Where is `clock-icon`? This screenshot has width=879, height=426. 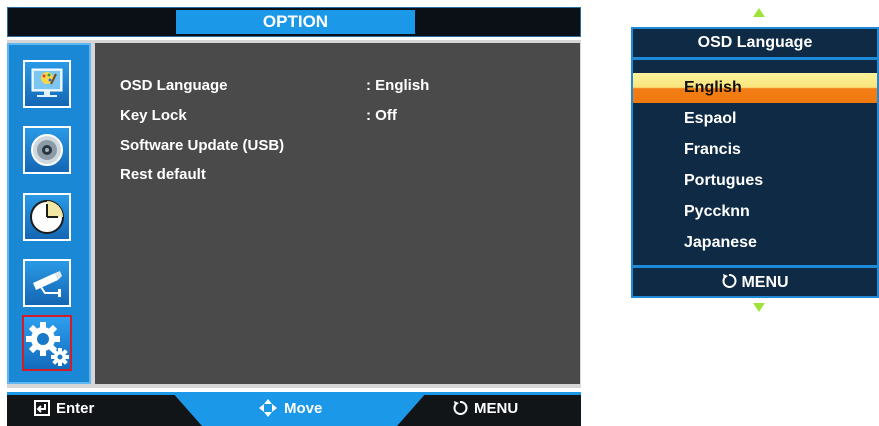
clock-icon is located at coordinates (47, 217).